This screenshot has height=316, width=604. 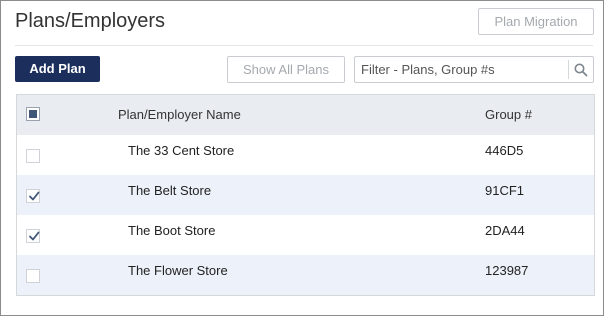 I want to click on add-plan-button: Add Plan, so click(x=57, y=69).